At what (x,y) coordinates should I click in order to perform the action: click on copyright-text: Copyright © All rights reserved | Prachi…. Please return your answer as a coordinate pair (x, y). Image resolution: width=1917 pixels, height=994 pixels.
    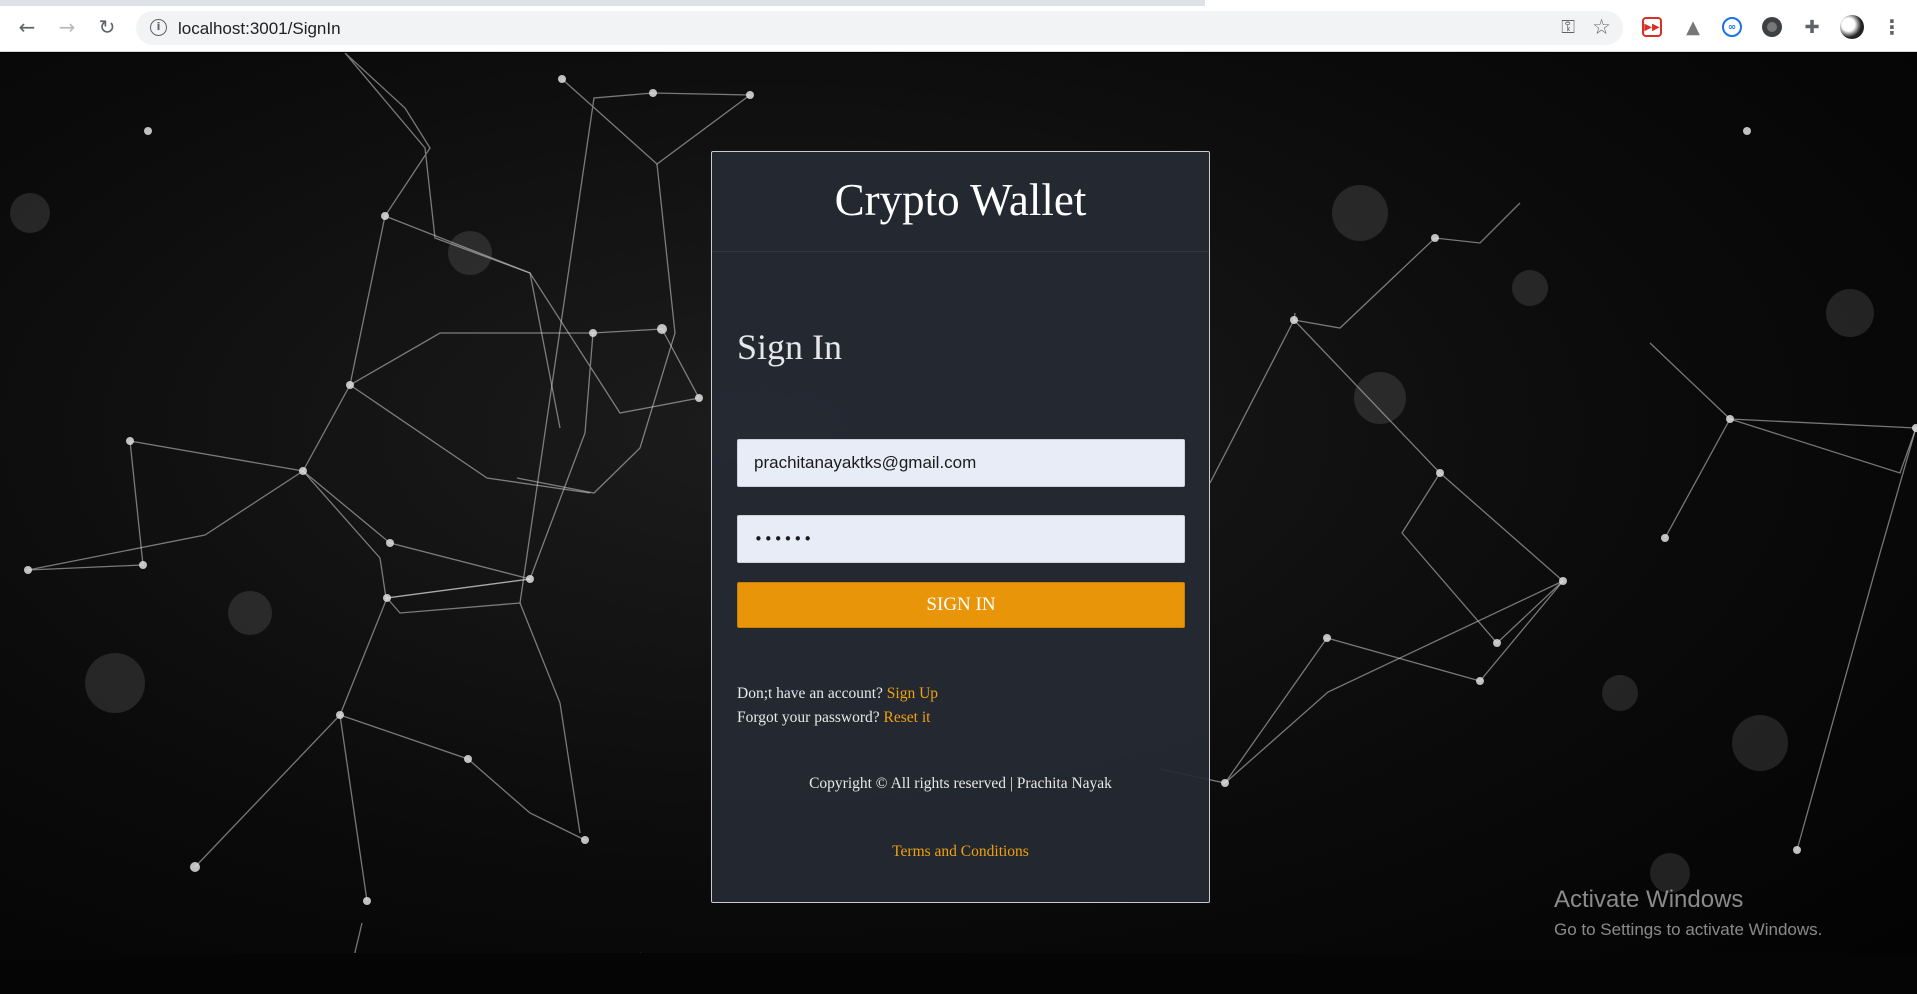
    Looking at the image, I should click on (960, 783).